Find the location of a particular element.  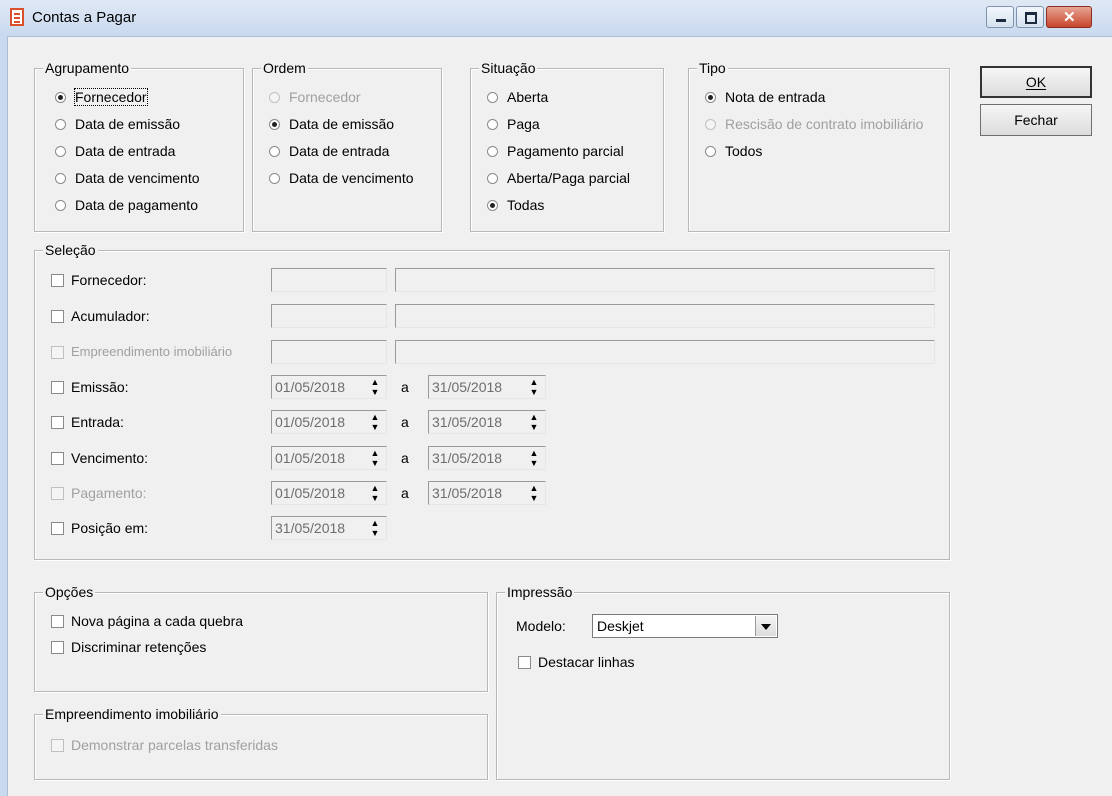

vencimento-from-date: 01/05/2018 ▲ ▼ is located at coordinates (329, 458).